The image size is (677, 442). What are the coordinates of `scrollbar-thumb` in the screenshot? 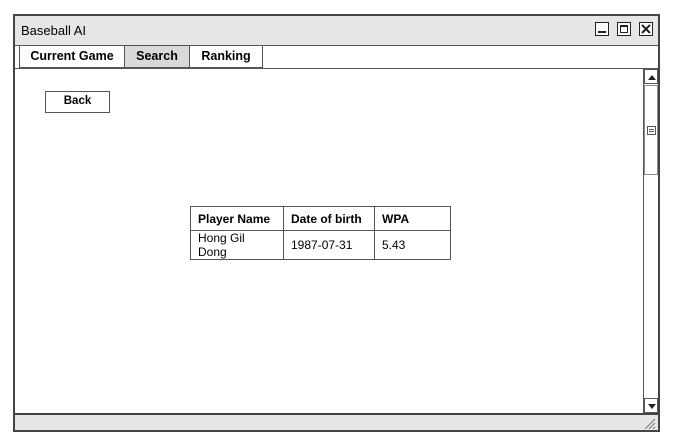 It's located at (651, 130).